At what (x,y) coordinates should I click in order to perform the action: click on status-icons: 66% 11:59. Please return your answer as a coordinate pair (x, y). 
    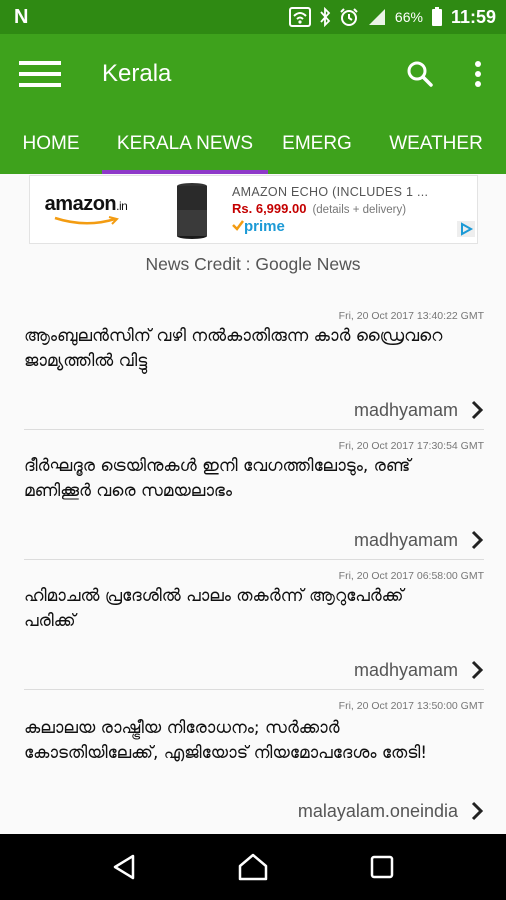
    Looking at the image, I should click on (392, 17).